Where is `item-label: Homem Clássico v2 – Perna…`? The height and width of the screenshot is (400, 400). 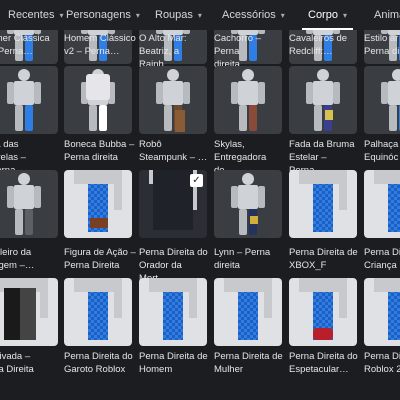 item-label: Homem Clássico v2 – Perna… is located at coordinates (100, 45).